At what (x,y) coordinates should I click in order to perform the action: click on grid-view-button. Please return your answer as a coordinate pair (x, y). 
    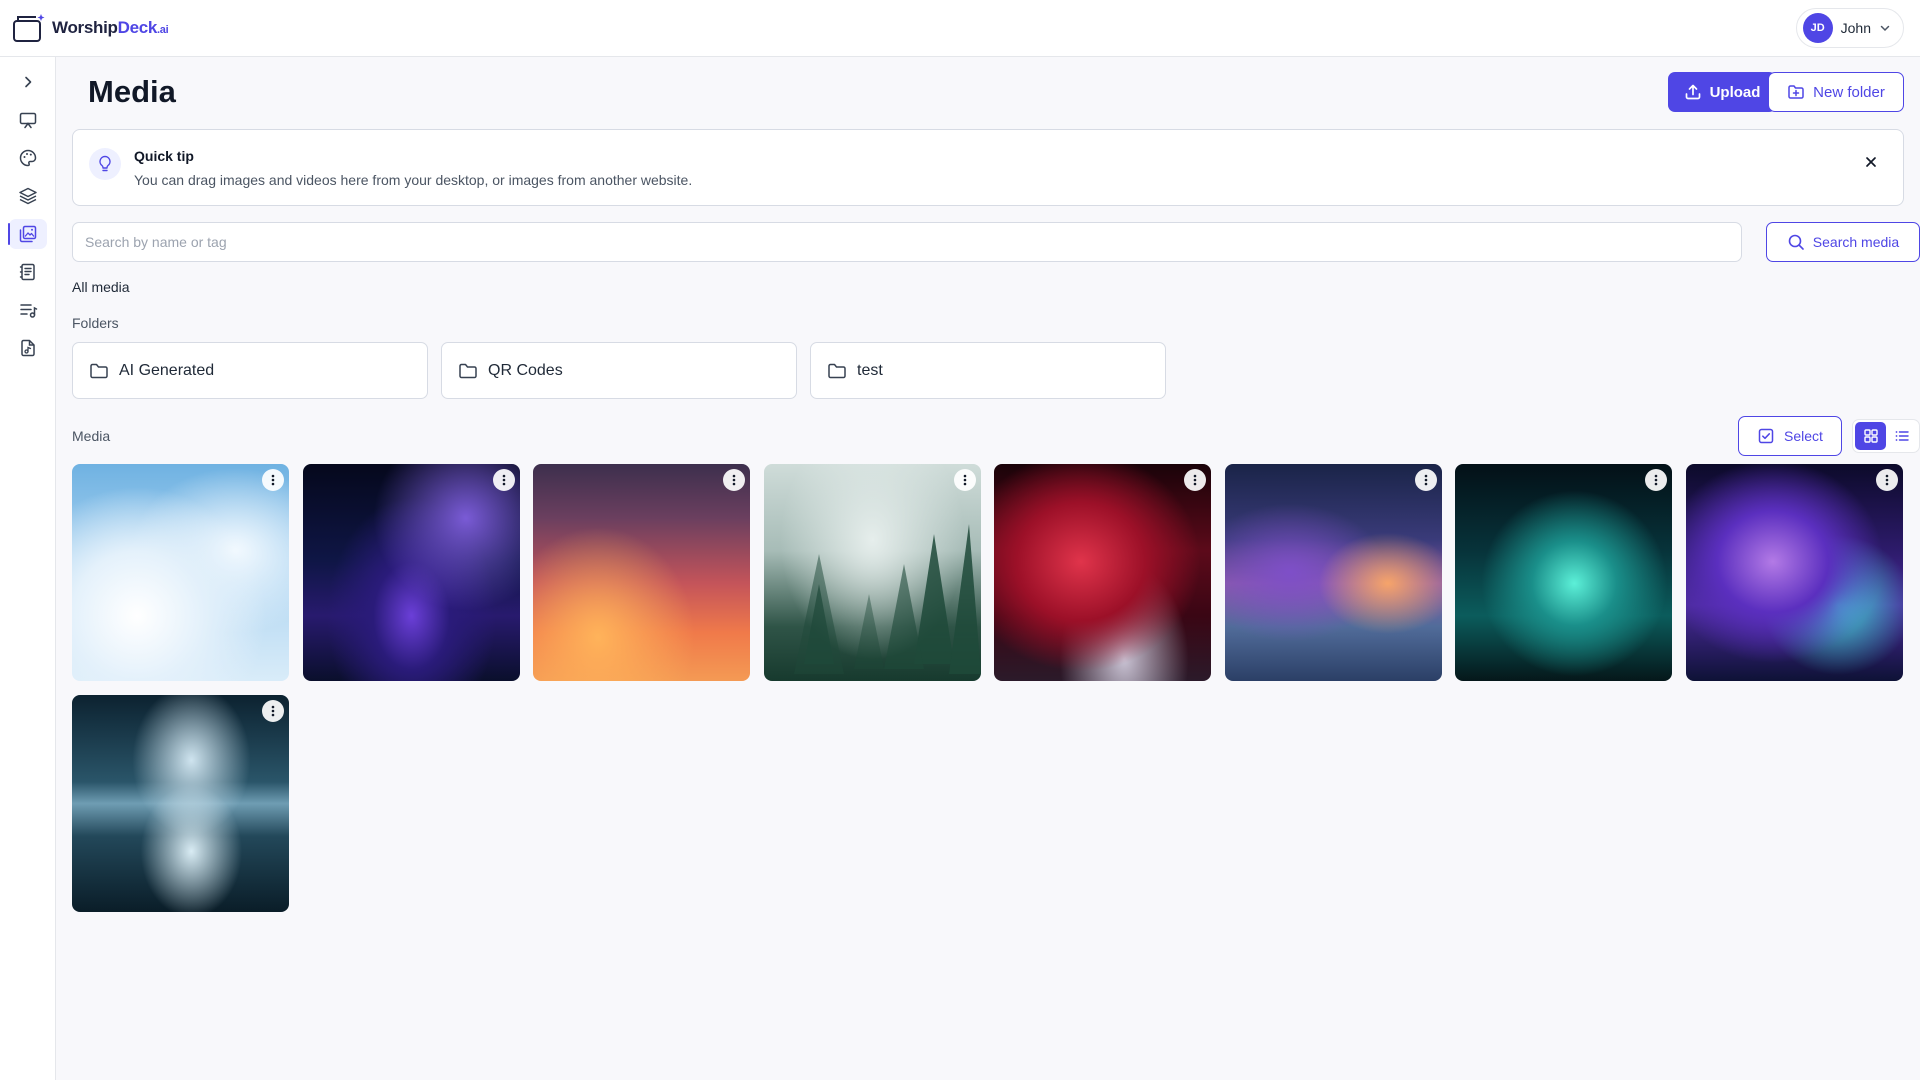
    Looking at the image, I should click on (1870, 436).